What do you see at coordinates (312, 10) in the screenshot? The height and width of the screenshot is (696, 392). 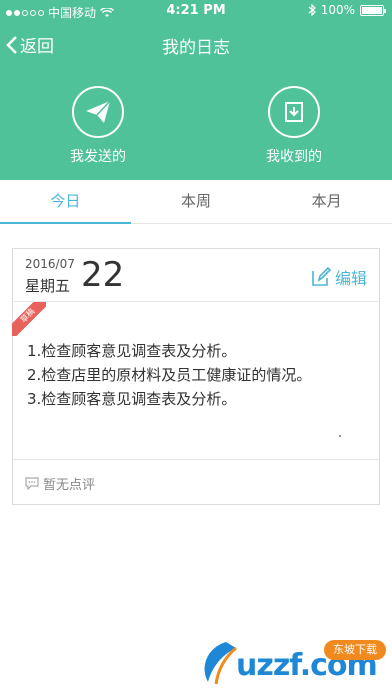 I see `bluetooth-icon` at bounding box center [312, 10].